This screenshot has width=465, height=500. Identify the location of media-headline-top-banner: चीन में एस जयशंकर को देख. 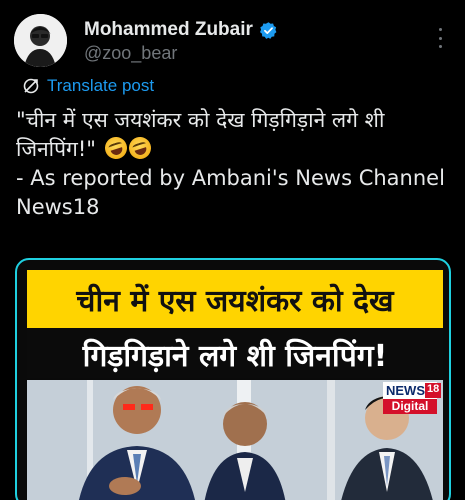
(235, 299).